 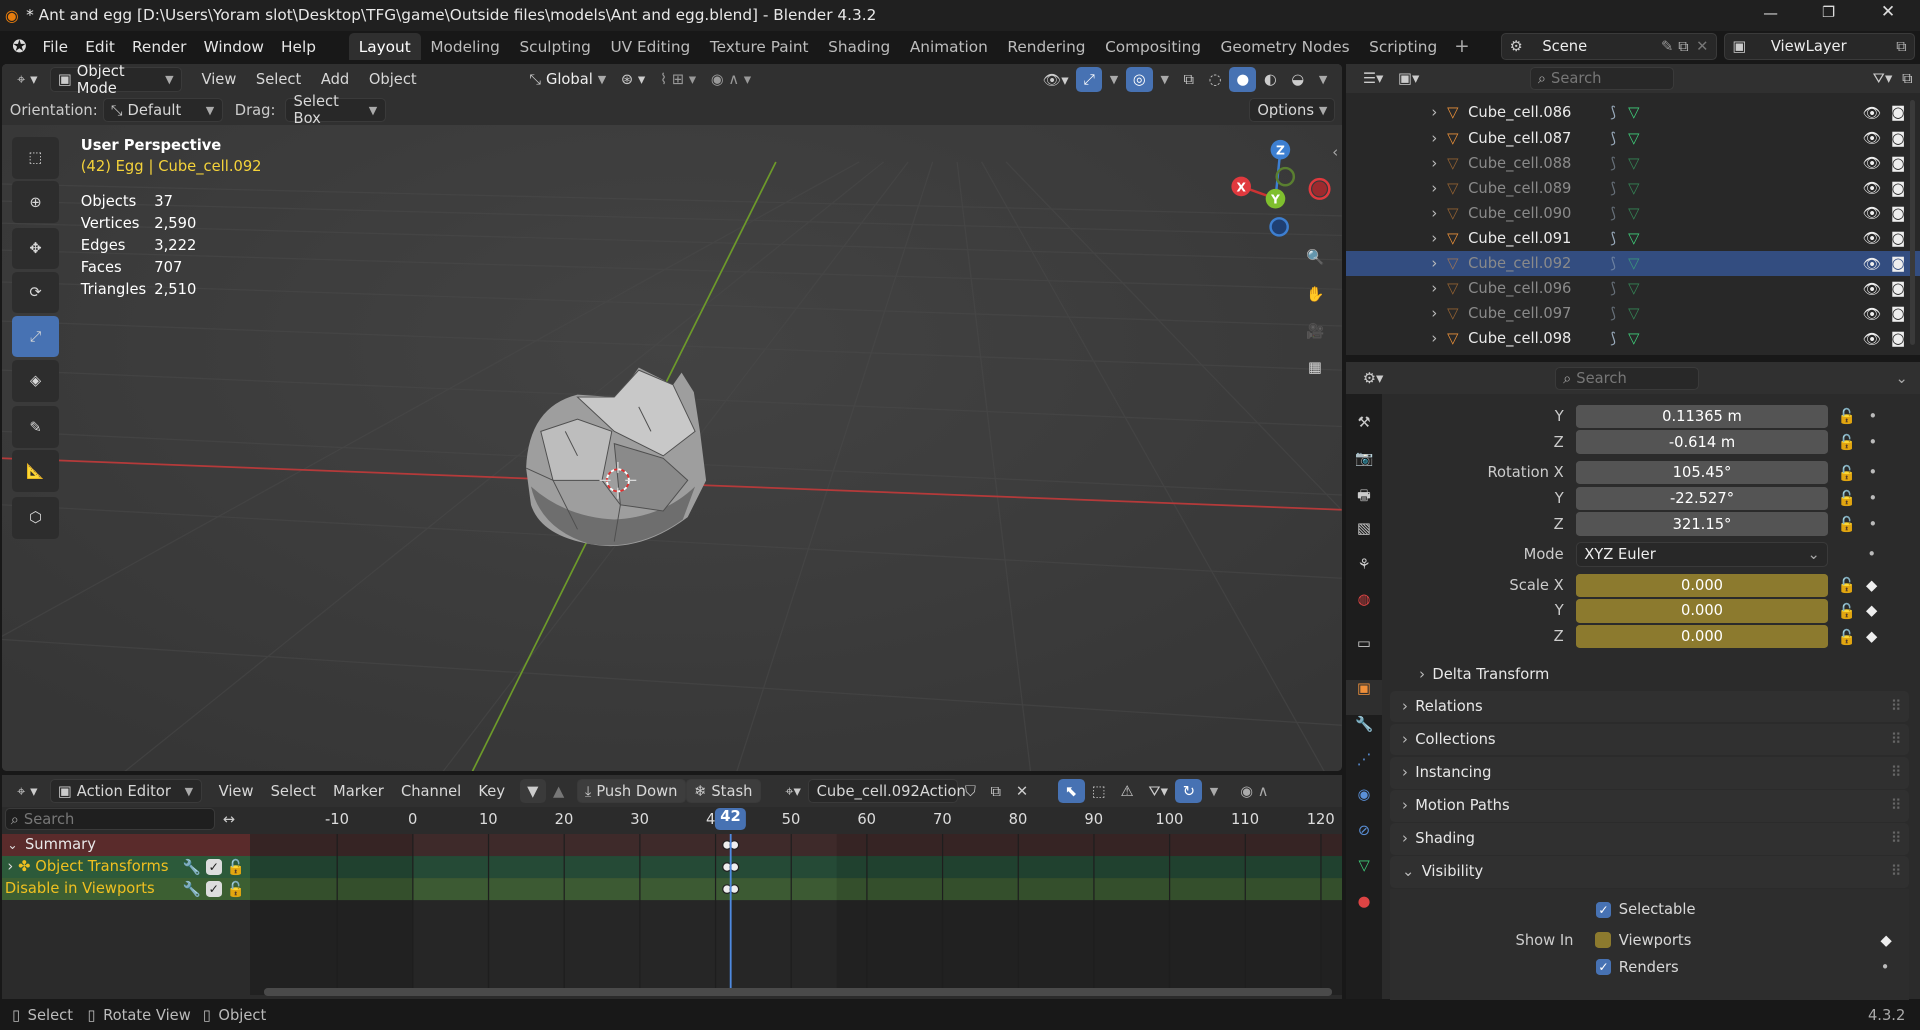 What do you see at coordinates (213, 888) in the screenshot?
I see `channel-enable-checkbox: ✓` at bounding box center [213, 888].